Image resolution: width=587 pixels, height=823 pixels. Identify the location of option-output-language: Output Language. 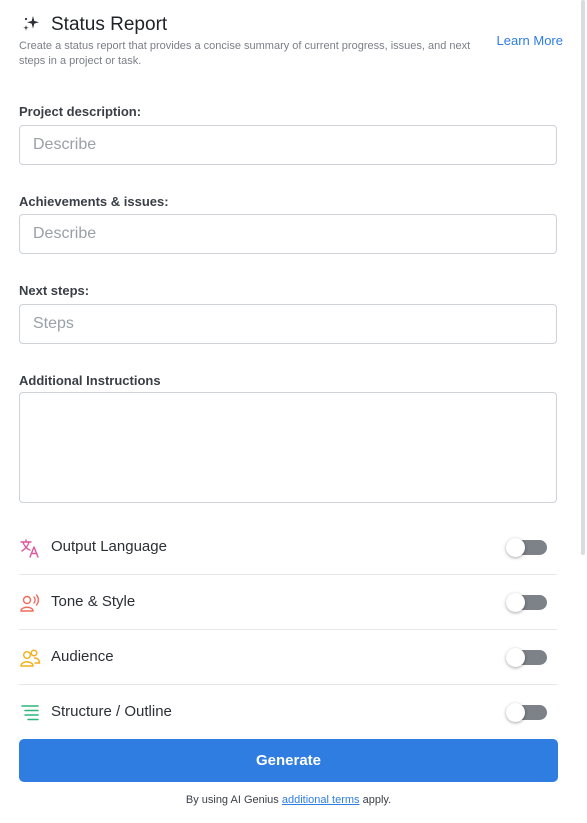
(288, 547).